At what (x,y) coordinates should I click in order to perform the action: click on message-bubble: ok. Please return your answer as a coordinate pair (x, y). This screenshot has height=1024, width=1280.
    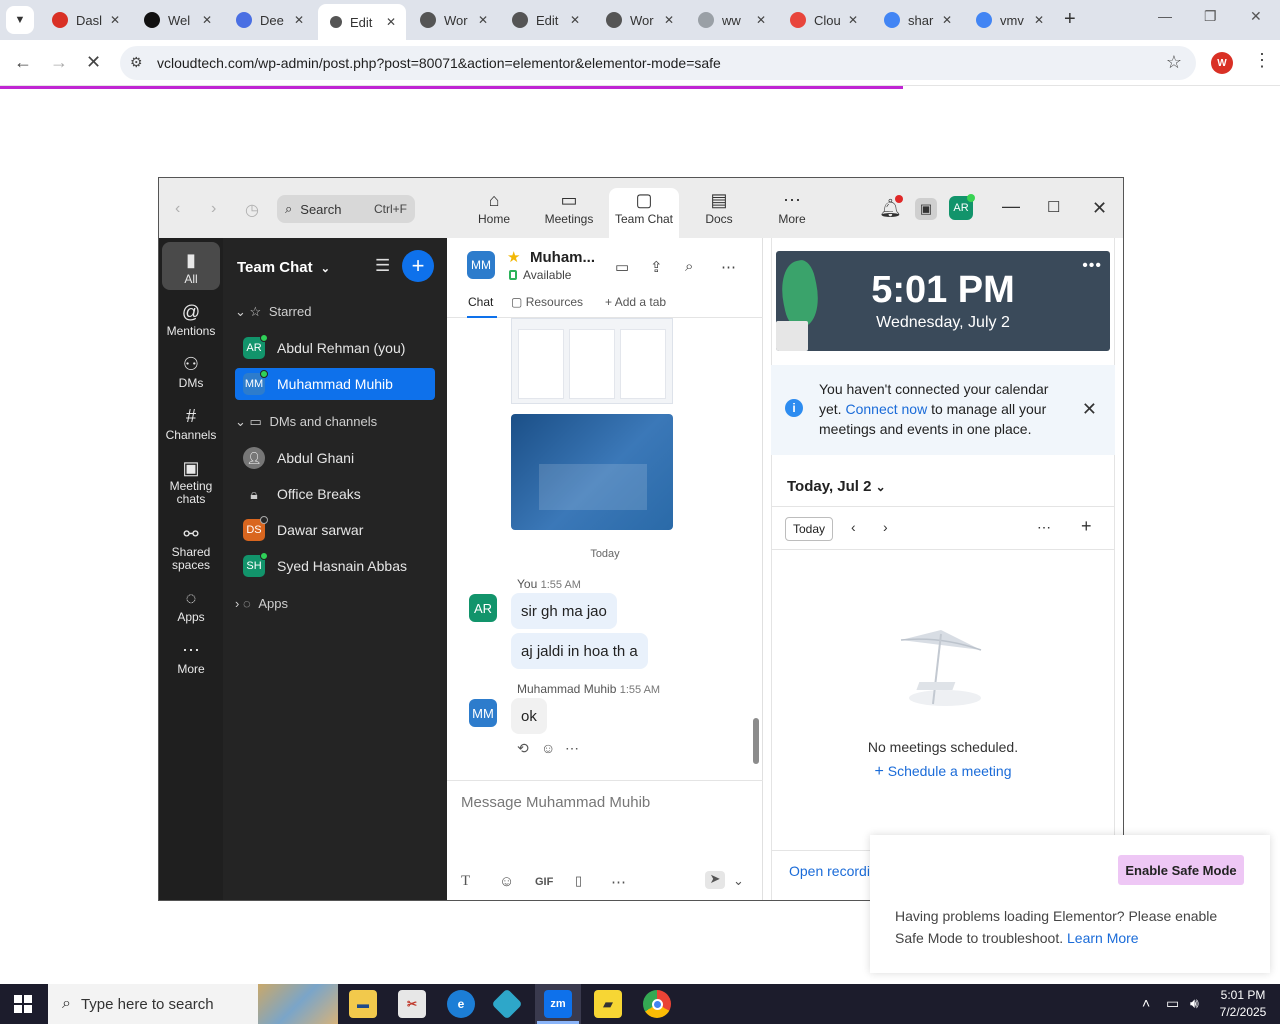
    Looking at the image, I should click on (529, 716).